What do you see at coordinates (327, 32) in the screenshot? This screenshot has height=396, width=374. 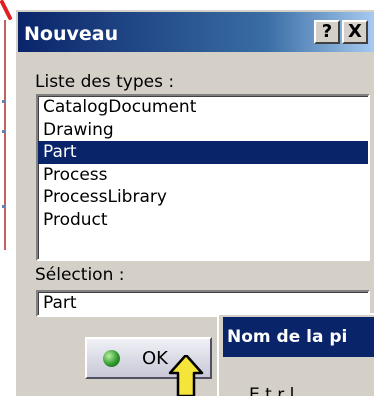 I see `help-button: ?` at bounding box center [327, 32].